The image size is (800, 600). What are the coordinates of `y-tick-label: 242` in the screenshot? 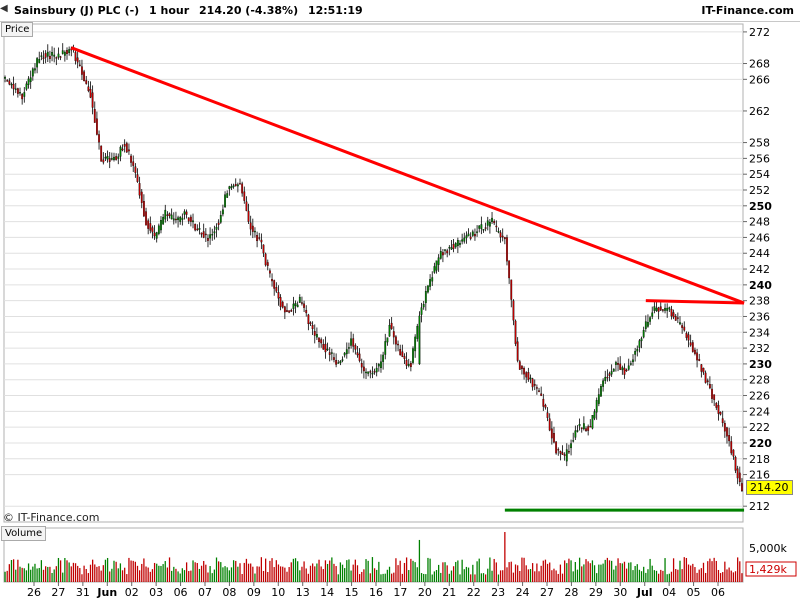 It's located at (759, 269).